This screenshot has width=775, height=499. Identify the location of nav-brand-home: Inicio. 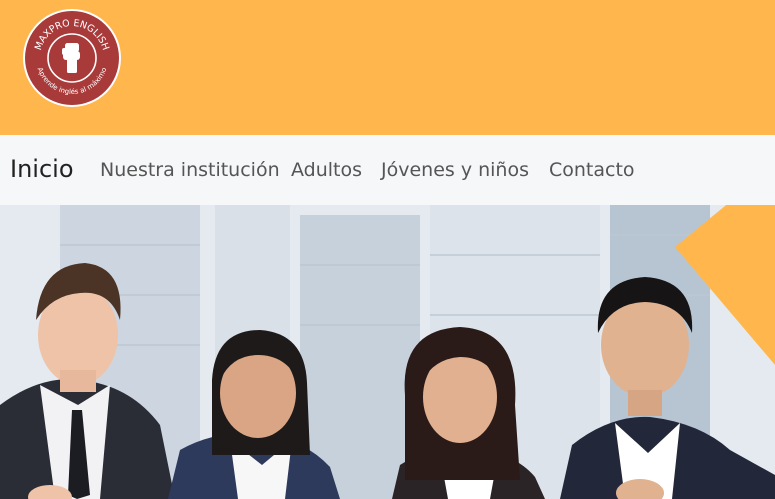
(42, 169).